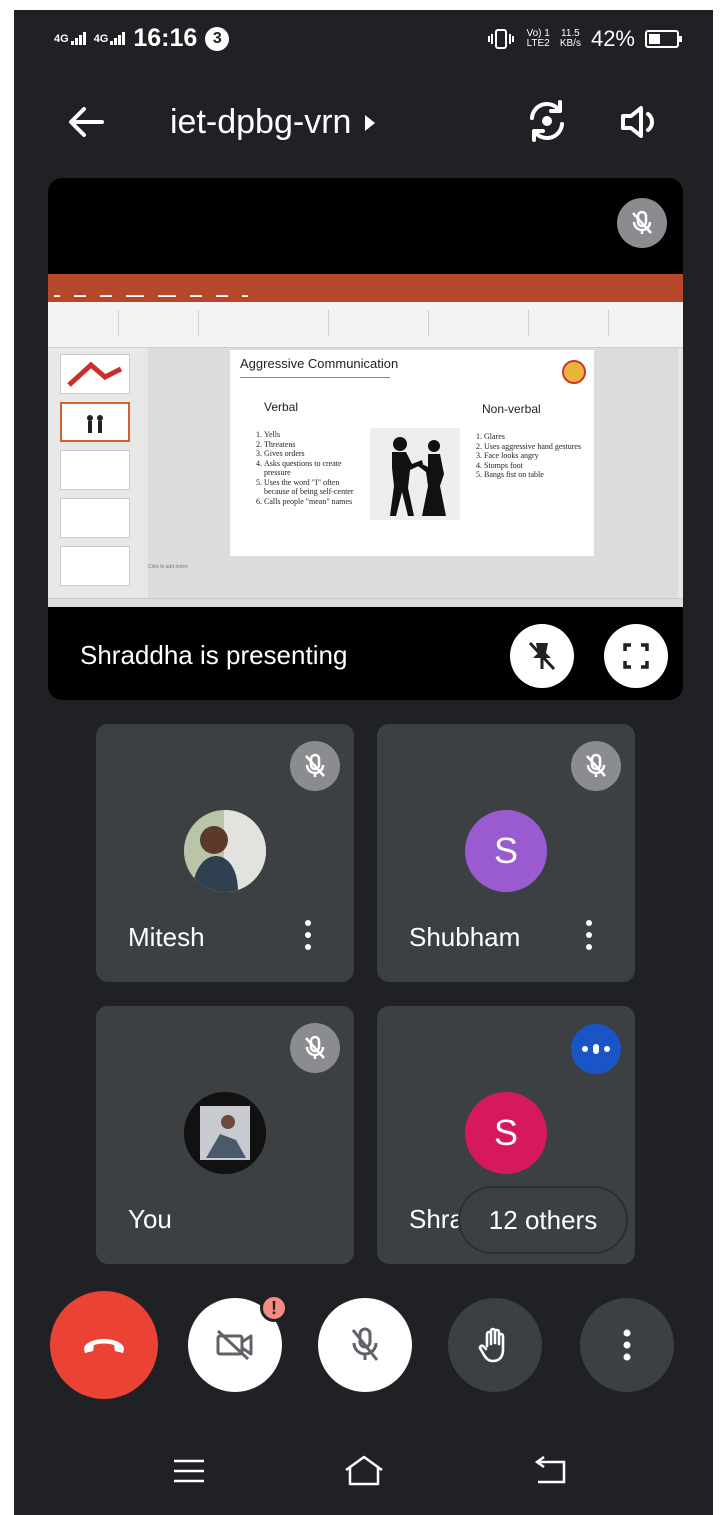 Image resolution: width=727 pixels, height=1515 pixels. I want to click on slide-thumbnail-selected, so click(95, 422).